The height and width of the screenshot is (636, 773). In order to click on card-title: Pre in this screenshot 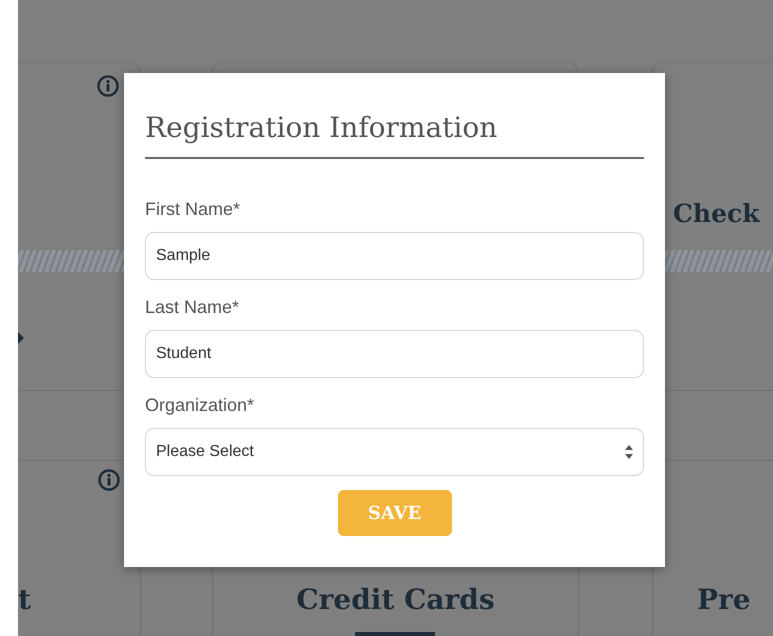, I will do `click(723, 599)`.